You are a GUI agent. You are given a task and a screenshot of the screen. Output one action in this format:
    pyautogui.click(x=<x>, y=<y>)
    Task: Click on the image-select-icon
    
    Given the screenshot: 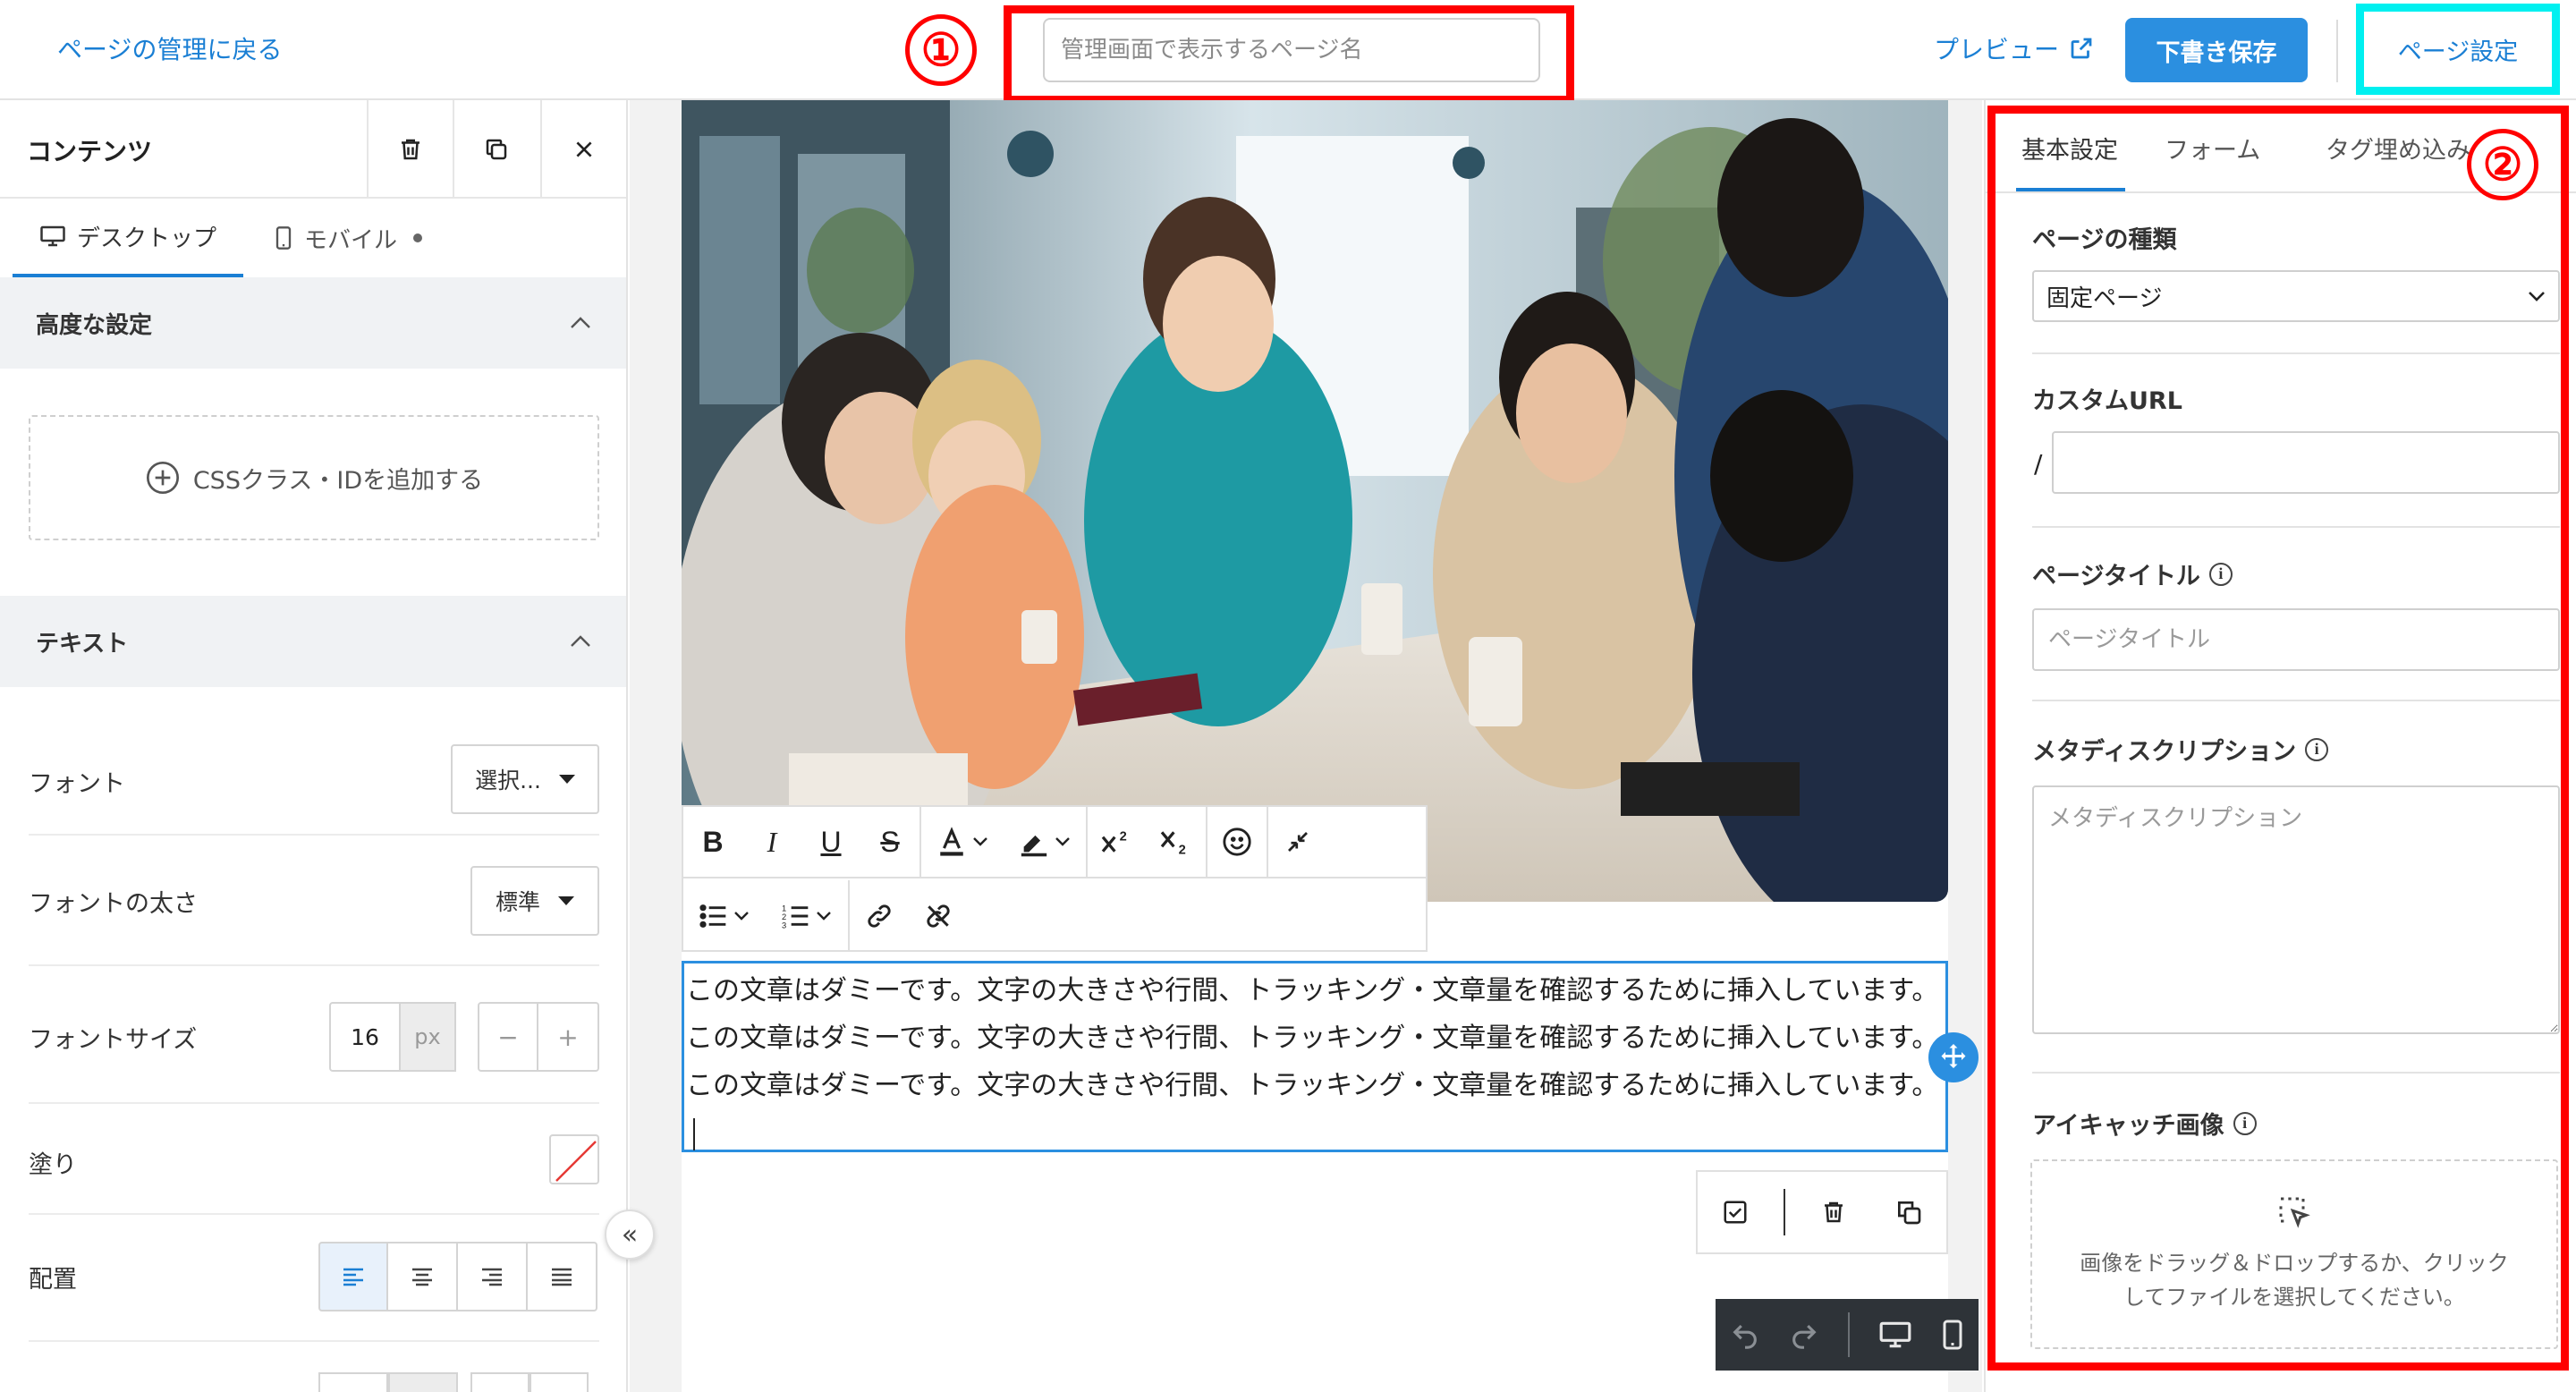 What is the action you would take?
    pyautogui.click(x=2294, y=1212)
    